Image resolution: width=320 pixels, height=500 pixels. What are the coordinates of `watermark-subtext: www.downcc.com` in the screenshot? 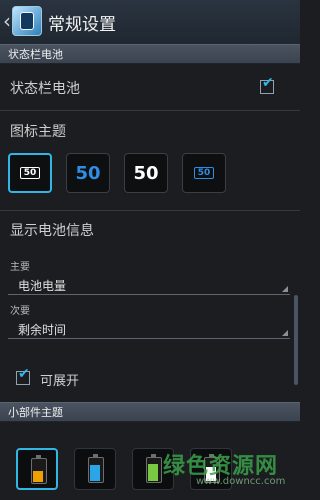 It's located at (241, 481).